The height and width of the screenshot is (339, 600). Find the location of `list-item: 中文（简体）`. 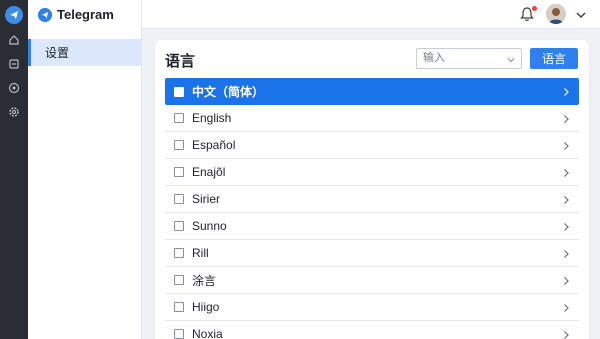

list-item: 中文（简体） is located at coordinates (372, 91).